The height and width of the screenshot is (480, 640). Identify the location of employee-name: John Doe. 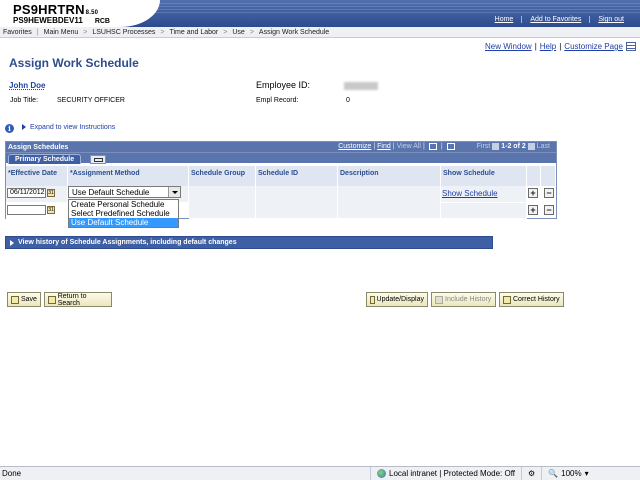
(27, 85).